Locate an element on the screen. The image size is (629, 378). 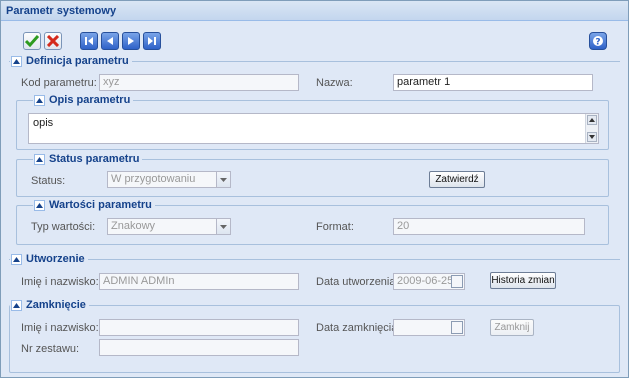
scroll-down-icon is located at coordinates (592, 137).